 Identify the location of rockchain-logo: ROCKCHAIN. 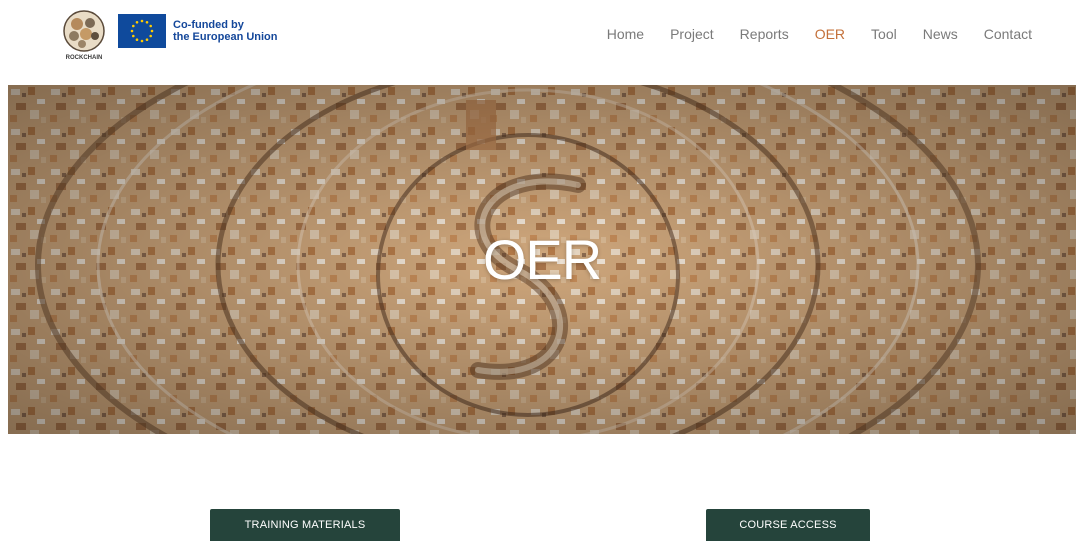
(84, 35).